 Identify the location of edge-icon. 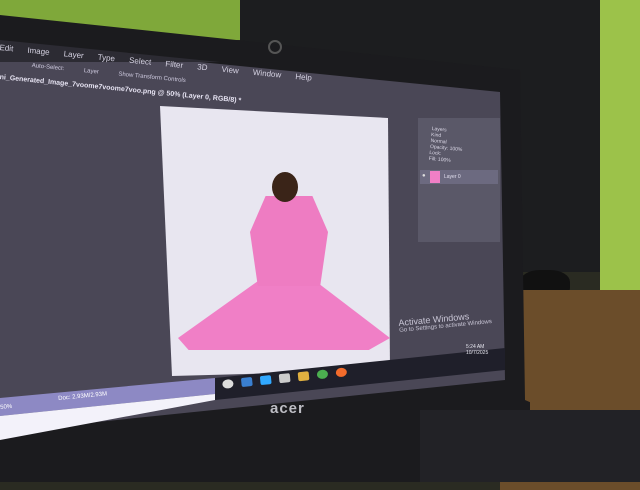
(246, 382).